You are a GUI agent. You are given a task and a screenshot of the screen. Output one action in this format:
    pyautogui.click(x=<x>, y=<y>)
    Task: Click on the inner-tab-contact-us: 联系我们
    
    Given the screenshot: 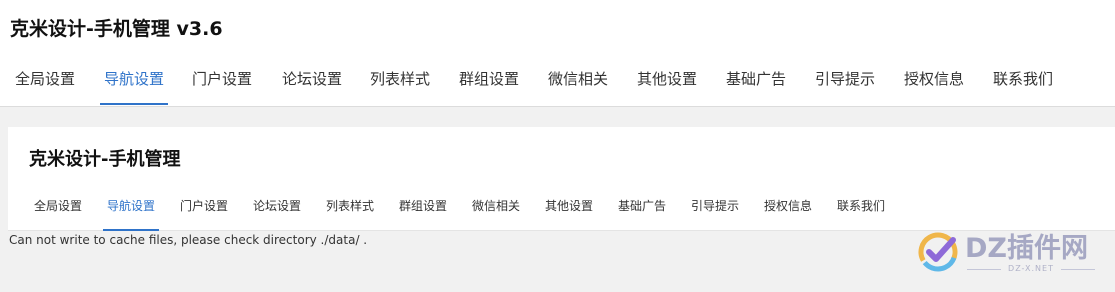 What is the action you would take?
    pyautogui.click(x=861, y=212)
    